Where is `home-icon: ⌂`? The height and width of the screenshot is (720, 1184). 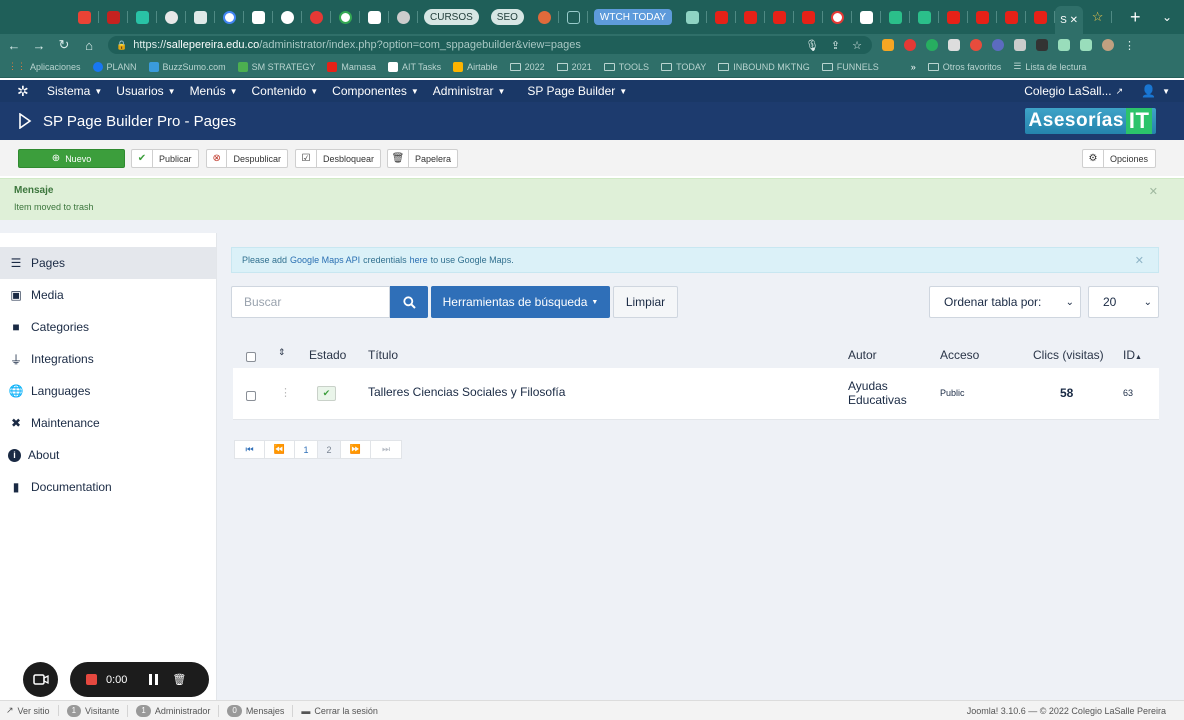 home-icon: ⌂ is located at coordinates (89, 45).